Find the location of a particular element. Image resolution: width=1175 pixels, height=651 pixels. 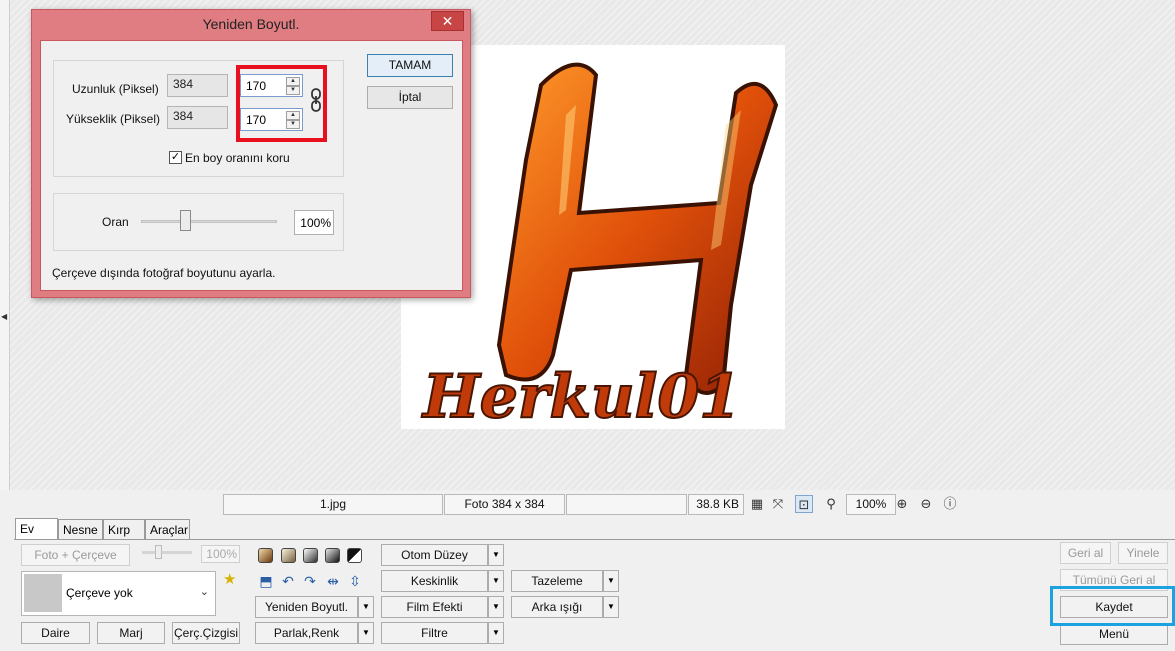

status-filename: 1.jpg is located at coordinates (333, 504).